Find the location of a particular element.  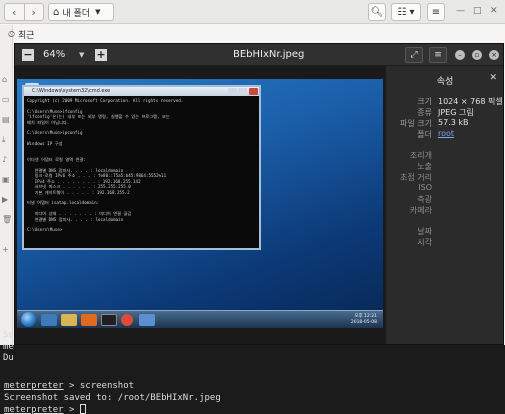

nav-buttons: ‹ › is located at coordinates (24, 12).